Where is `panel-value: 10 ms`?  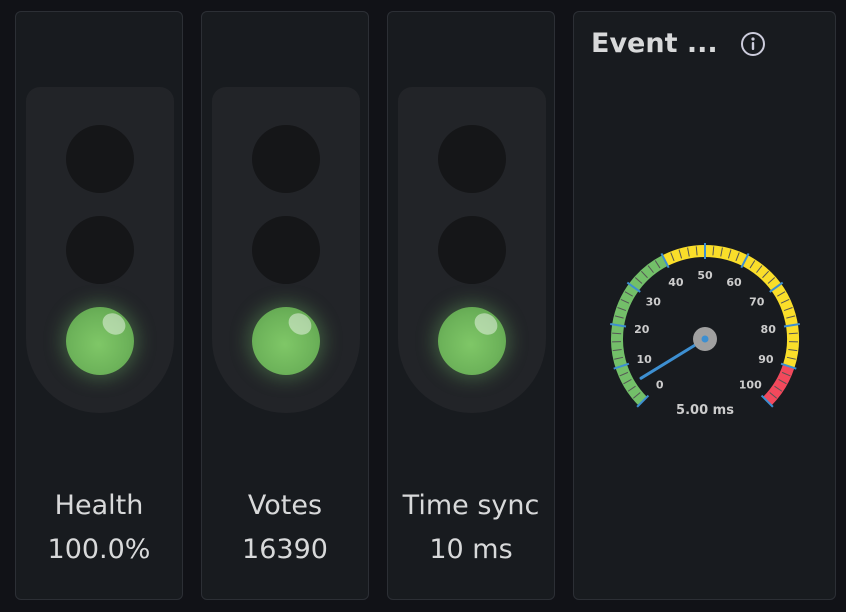
panel-value: 10 ms is located at coordinates (471, 549).